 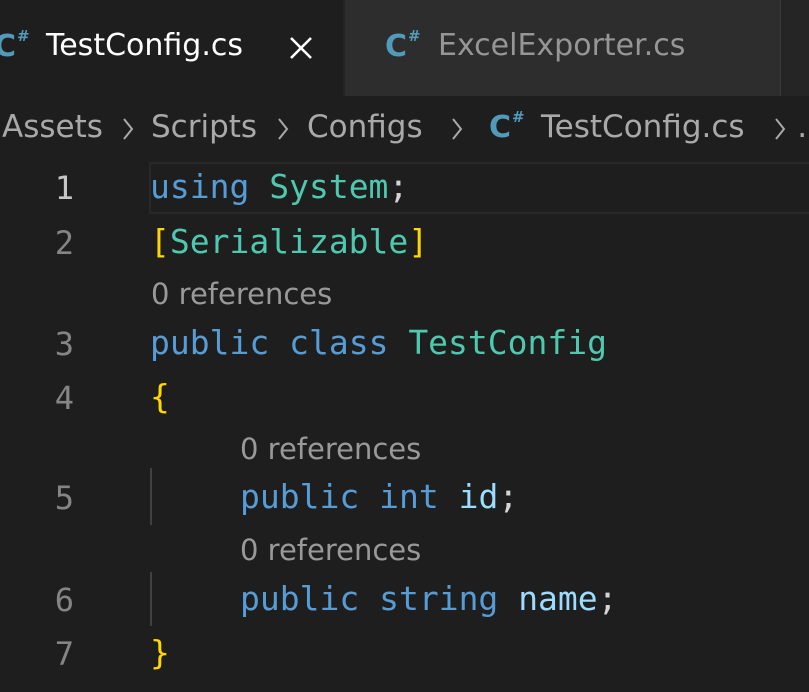 I want to click on code-line-1: using System;, so click(x=279, y=186).